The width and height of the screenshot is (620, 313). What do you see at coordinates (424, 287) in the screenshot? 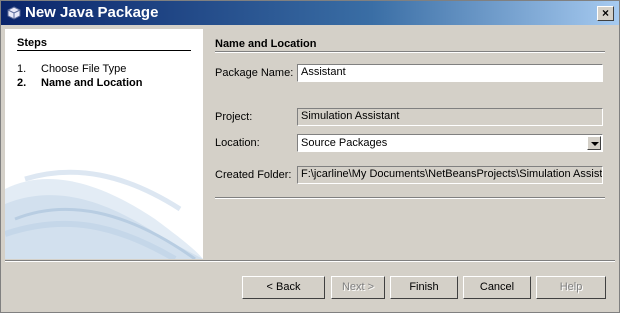
I see `finish-button: Finish` at bounding box center [424, 287].